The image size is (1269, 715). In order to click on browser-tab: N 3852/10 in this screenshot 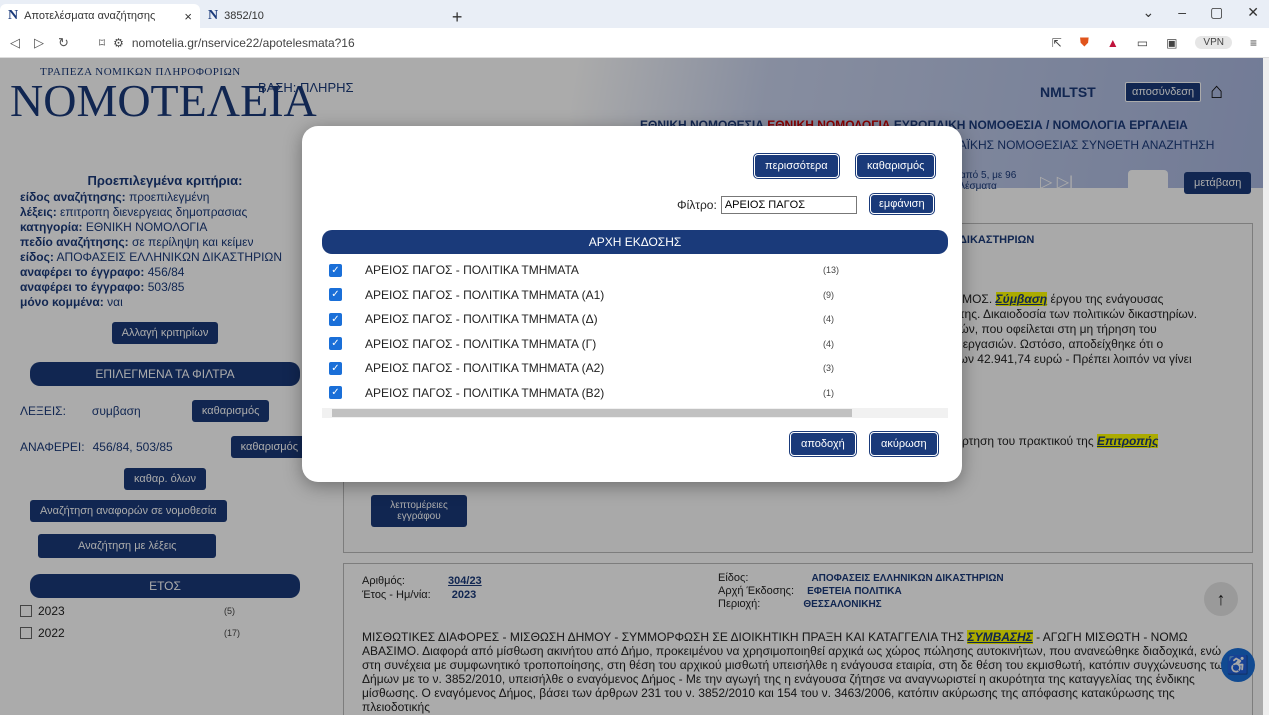, I will do `click(236, 16)`.